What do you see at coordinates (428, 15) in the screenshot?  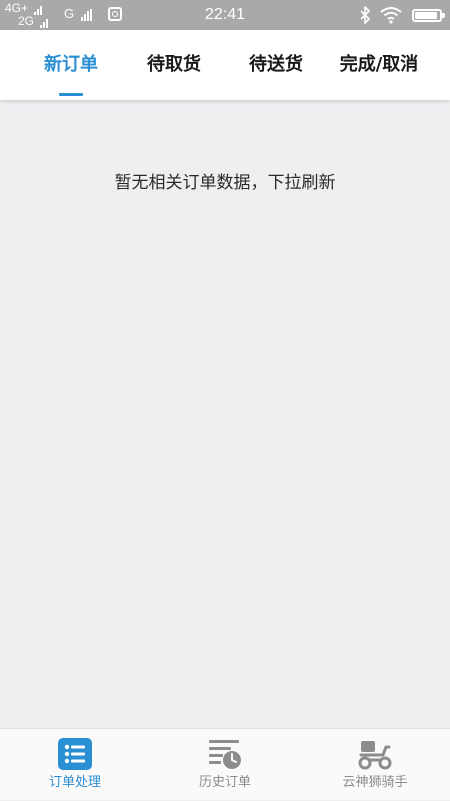 I see `battery-icon` at bounding box center [428, 15].